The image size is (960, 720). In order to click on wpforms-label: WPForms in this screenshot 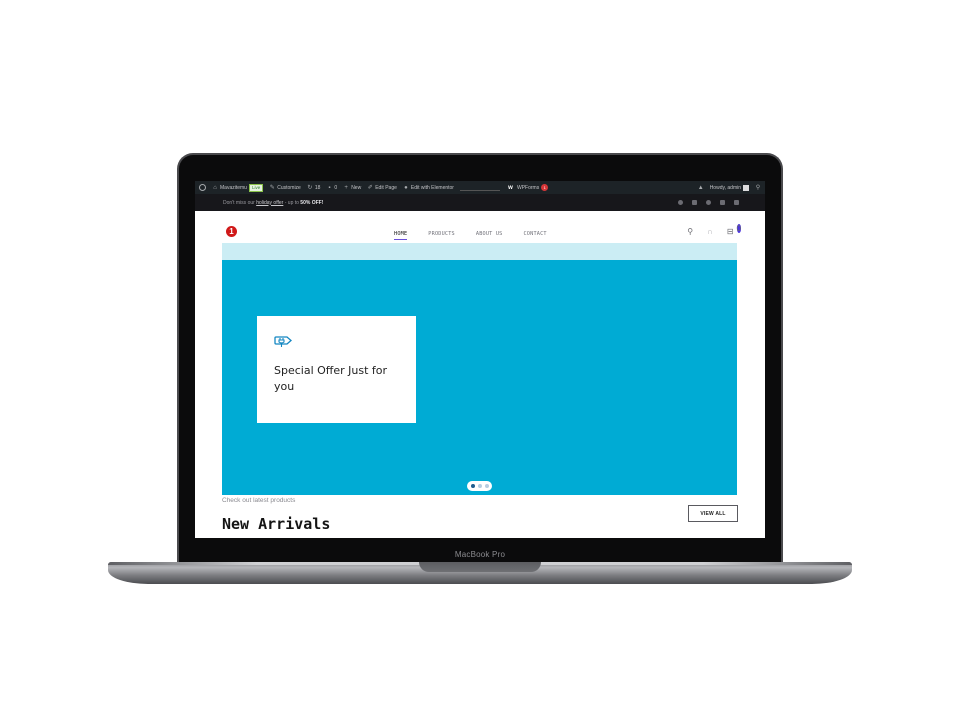, I will do `click(528, 187)`.